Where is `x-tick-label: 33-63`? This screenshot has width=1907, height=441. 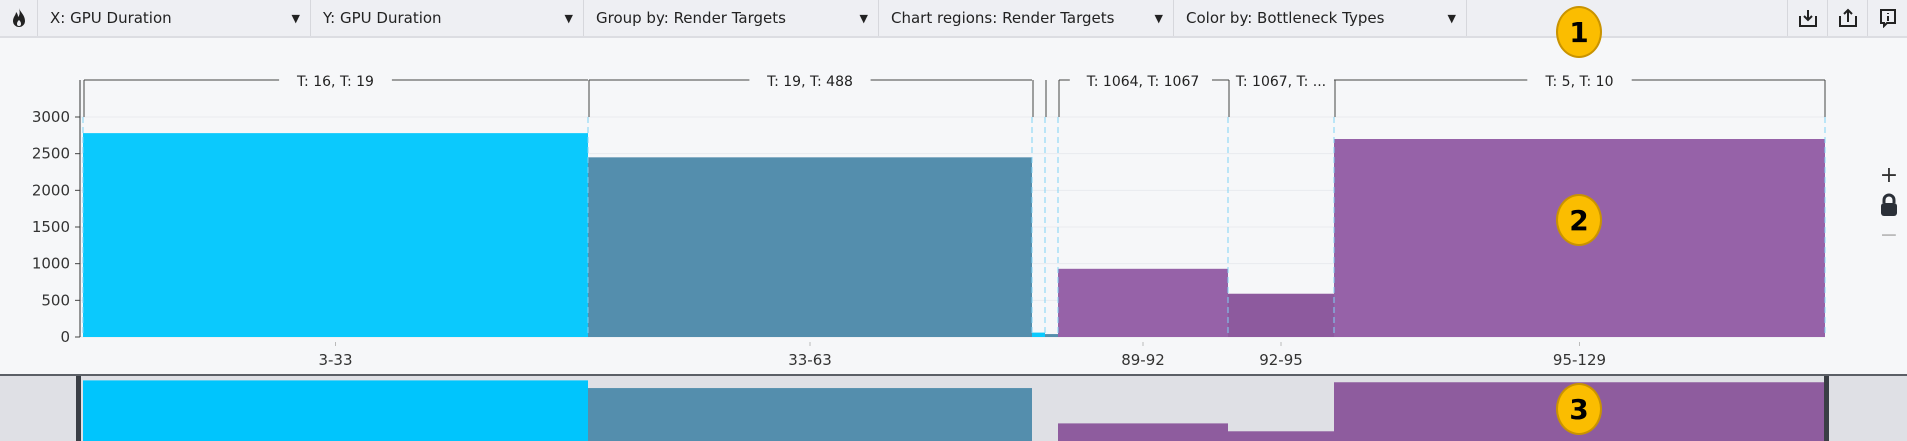 x-tick-label: 33-63 is located at coordinates (810, 360).